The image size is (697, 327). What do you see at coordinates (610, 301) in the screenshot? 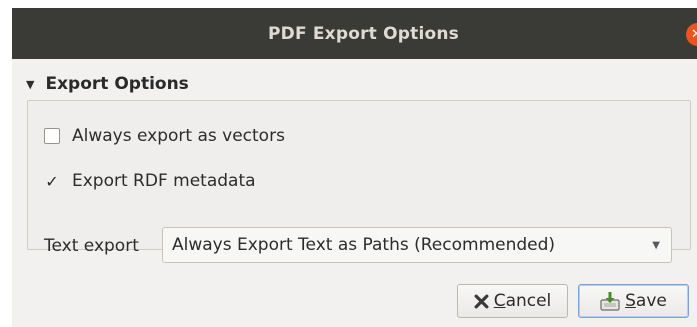
I see `save-icon` at bounding box center [610, 301].